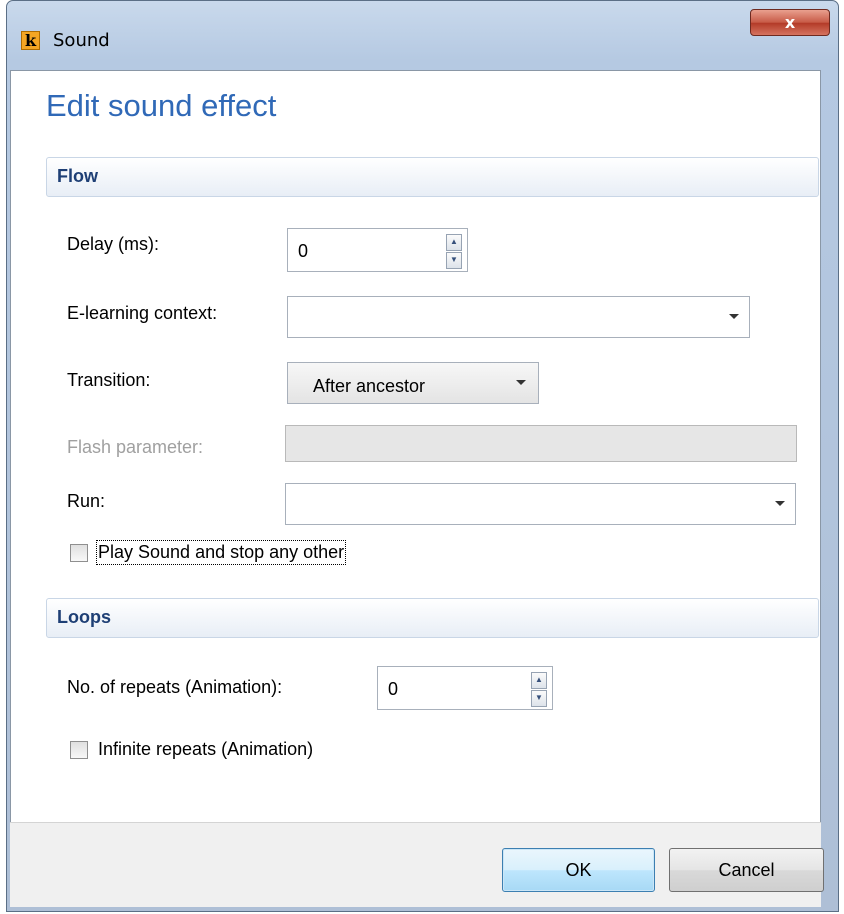 This screenshot has height=914, width=844. What do you see at coordinates (113, 244) in the screenshot?
I see `delay-label: Delay (ms):` at bounding box center [113, 244].